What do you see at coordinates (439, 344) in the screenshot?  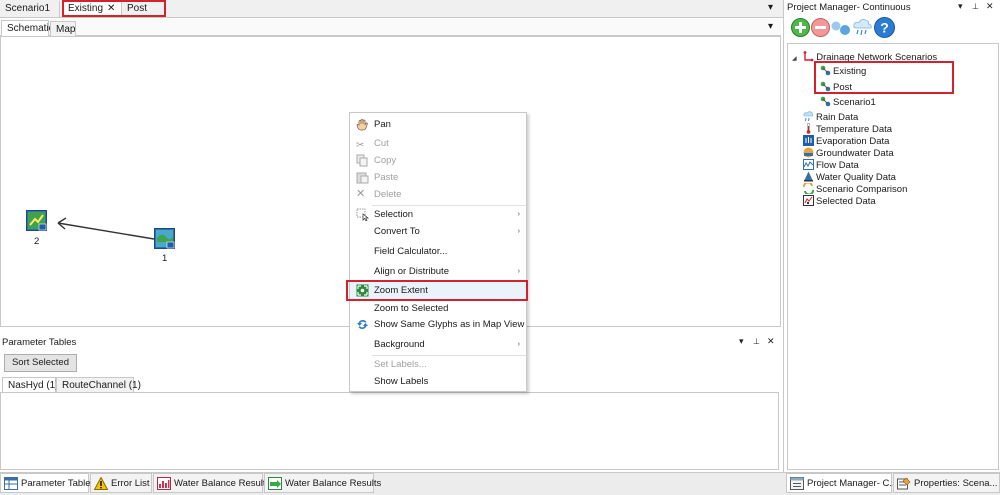 I see `menu-item-background: Background ›` at bounding box center [439, 344].